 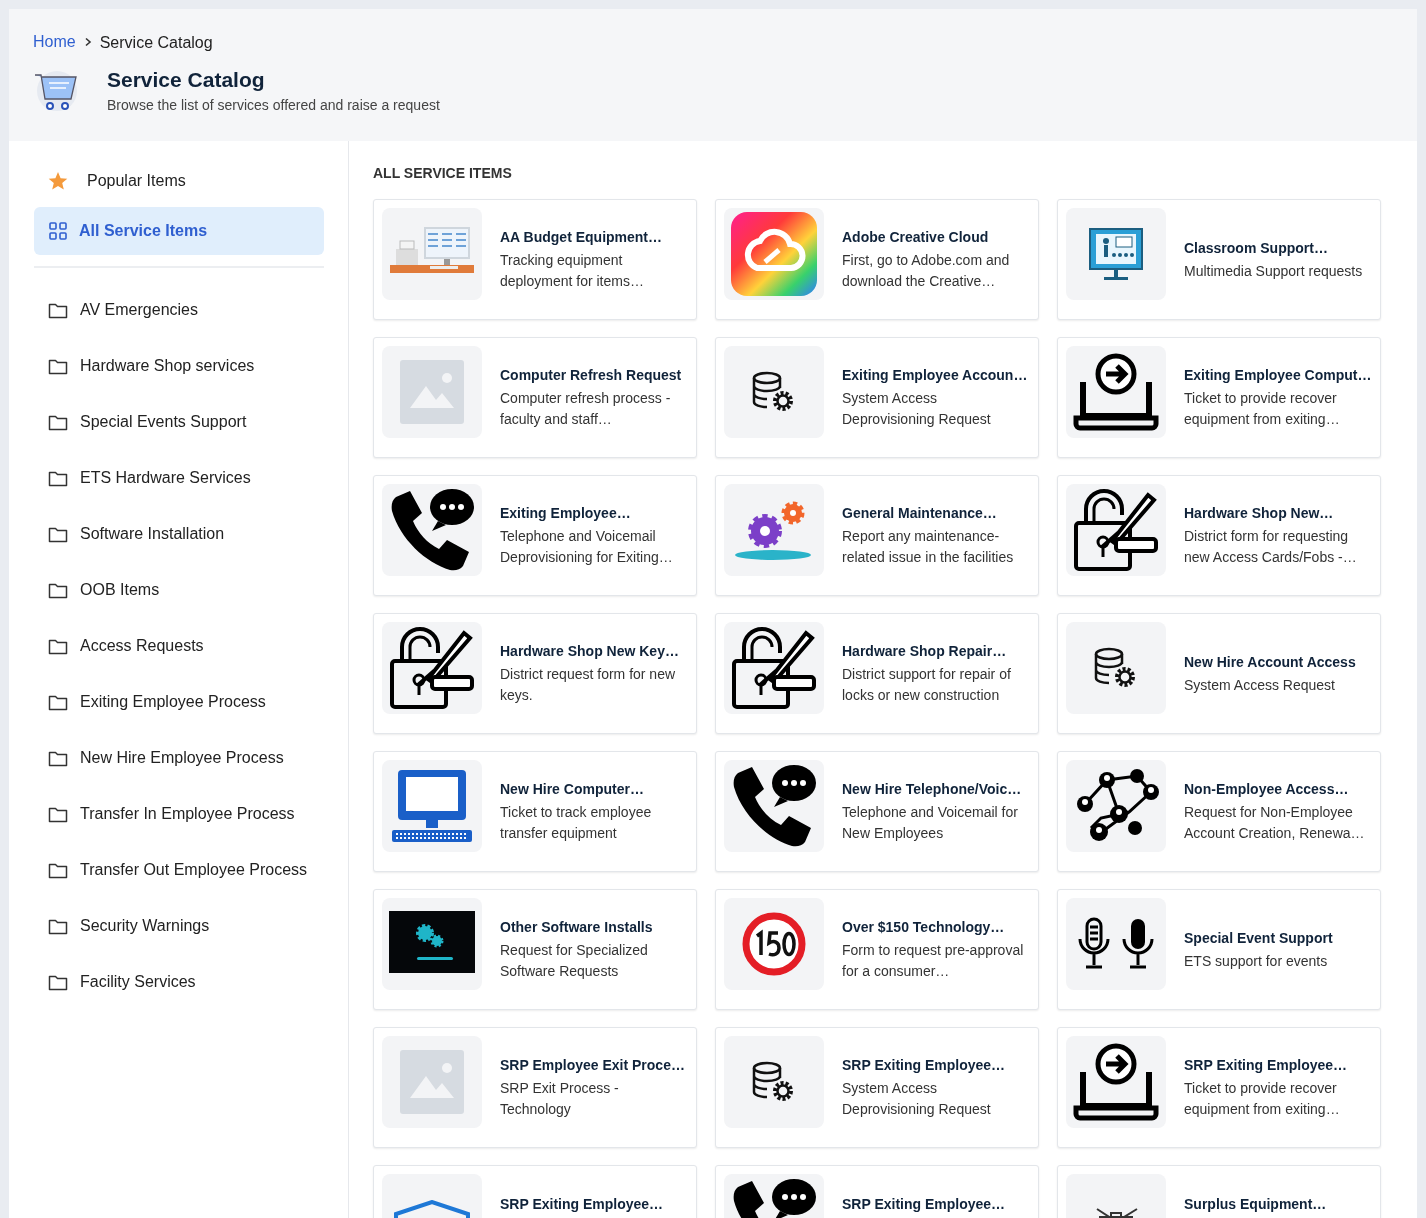 What do you see at coordinates (174, 926) in the screenshot?
I see `category-item: Security Warnings` at bounding box center [174, 926].